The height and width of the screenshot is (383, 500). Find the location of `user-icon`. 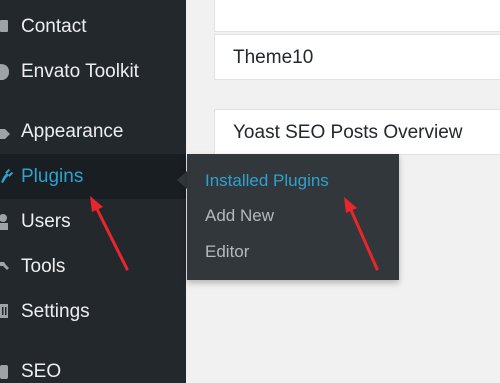

user-icon is located at coordinates (7, 221).